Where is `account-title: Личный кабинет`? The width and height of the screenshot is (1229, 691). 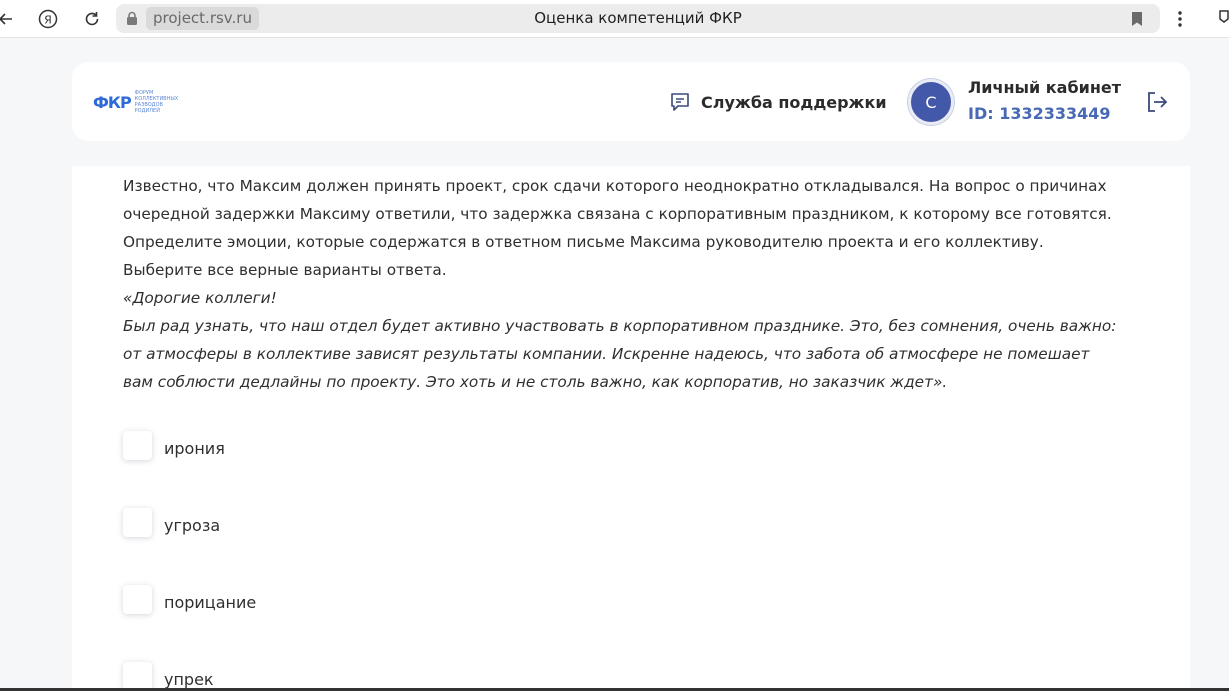 account-title: Личный кабинет is located at coordinates (1044, 87).